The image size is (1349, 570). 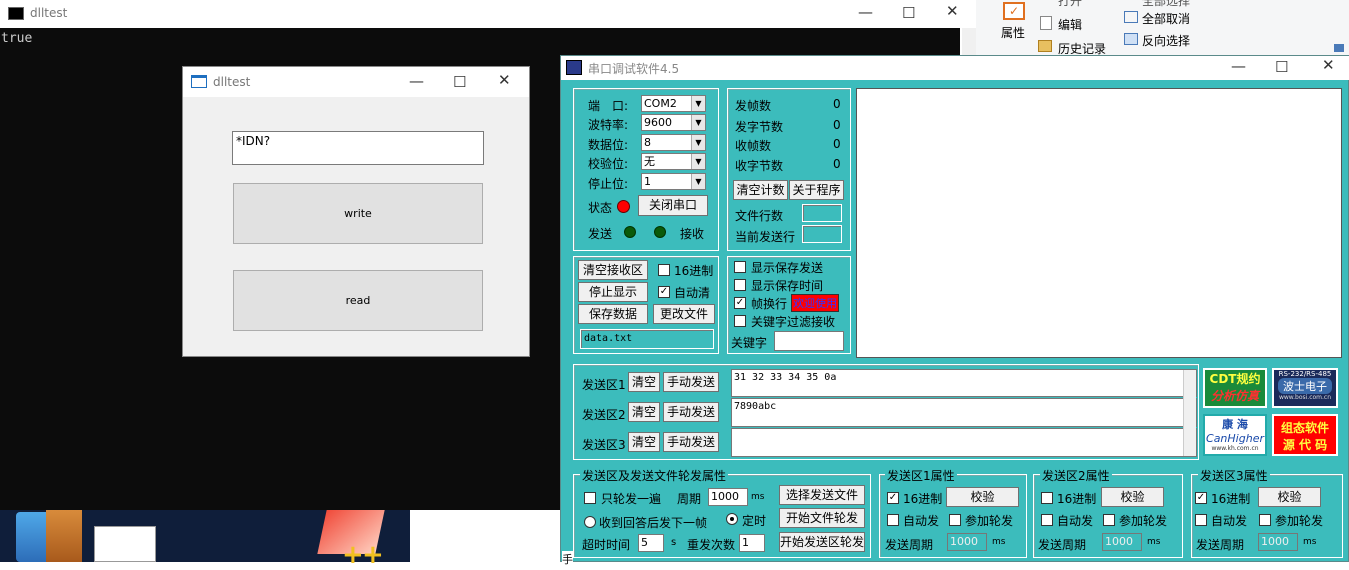 What do you see at coordinates (732, 519) in the screenshot?
I see `timed-radio` at bounding box center [732, 519].